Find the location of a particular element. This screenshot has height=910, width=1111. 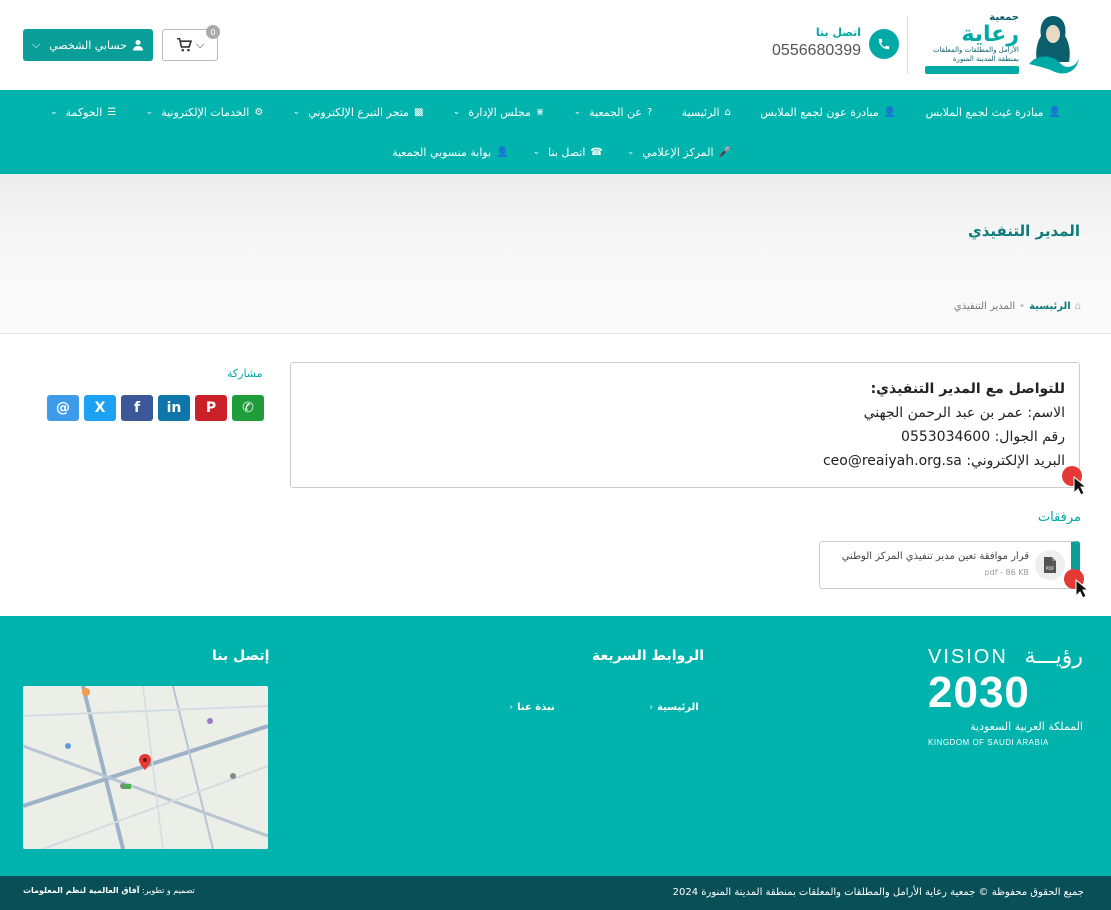

contact-email: البريد الإلكتروني: ceo@reaiyah.org.sa is located at coordinates (943, 461).